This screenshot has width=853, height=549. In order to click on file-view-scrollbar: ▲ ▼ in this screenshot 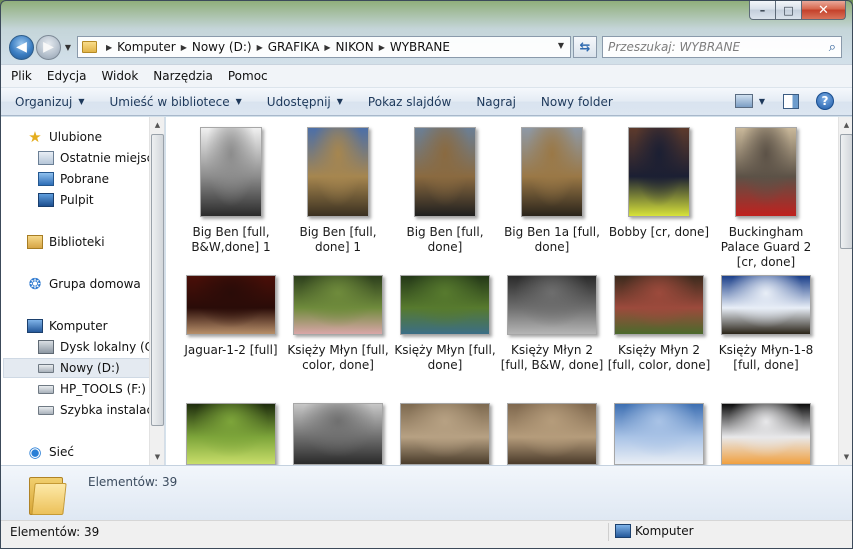, I will do `click(845, 291)`.